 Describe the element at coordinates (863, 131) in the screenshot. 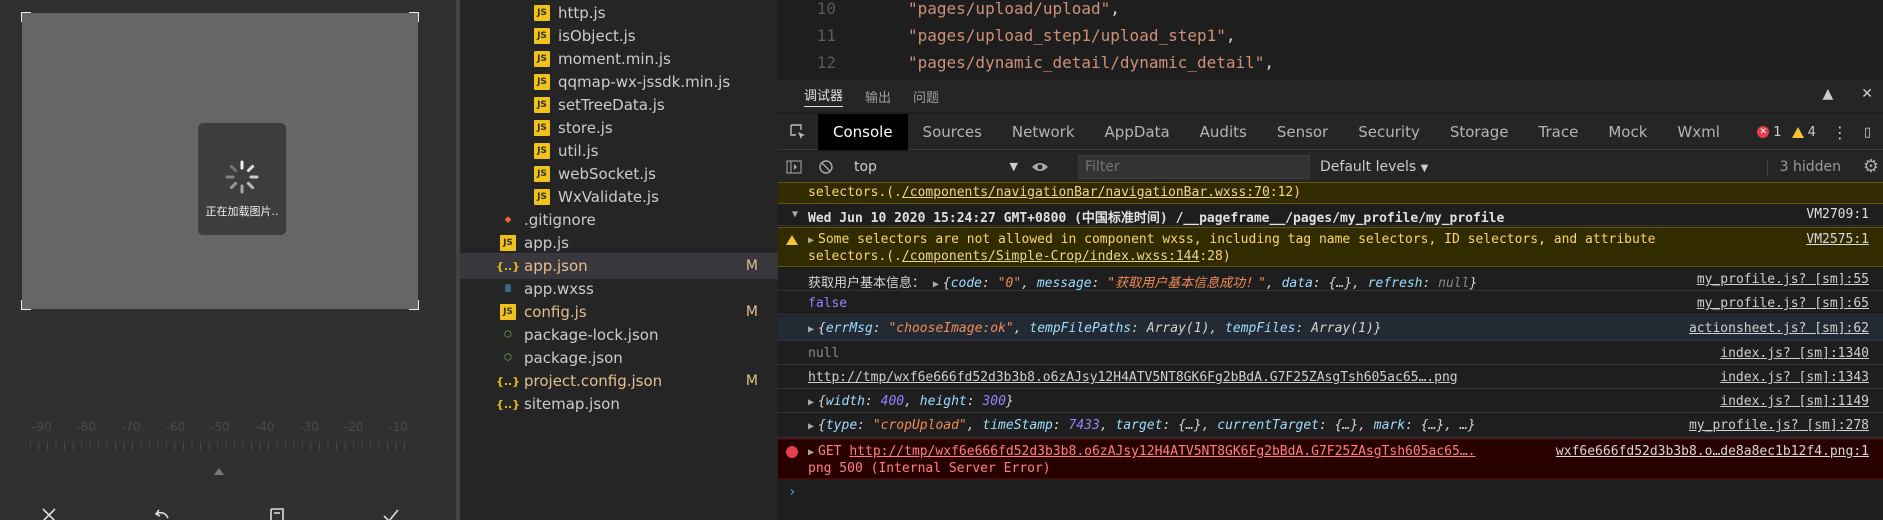

I see `tab-console: Console` at that location.